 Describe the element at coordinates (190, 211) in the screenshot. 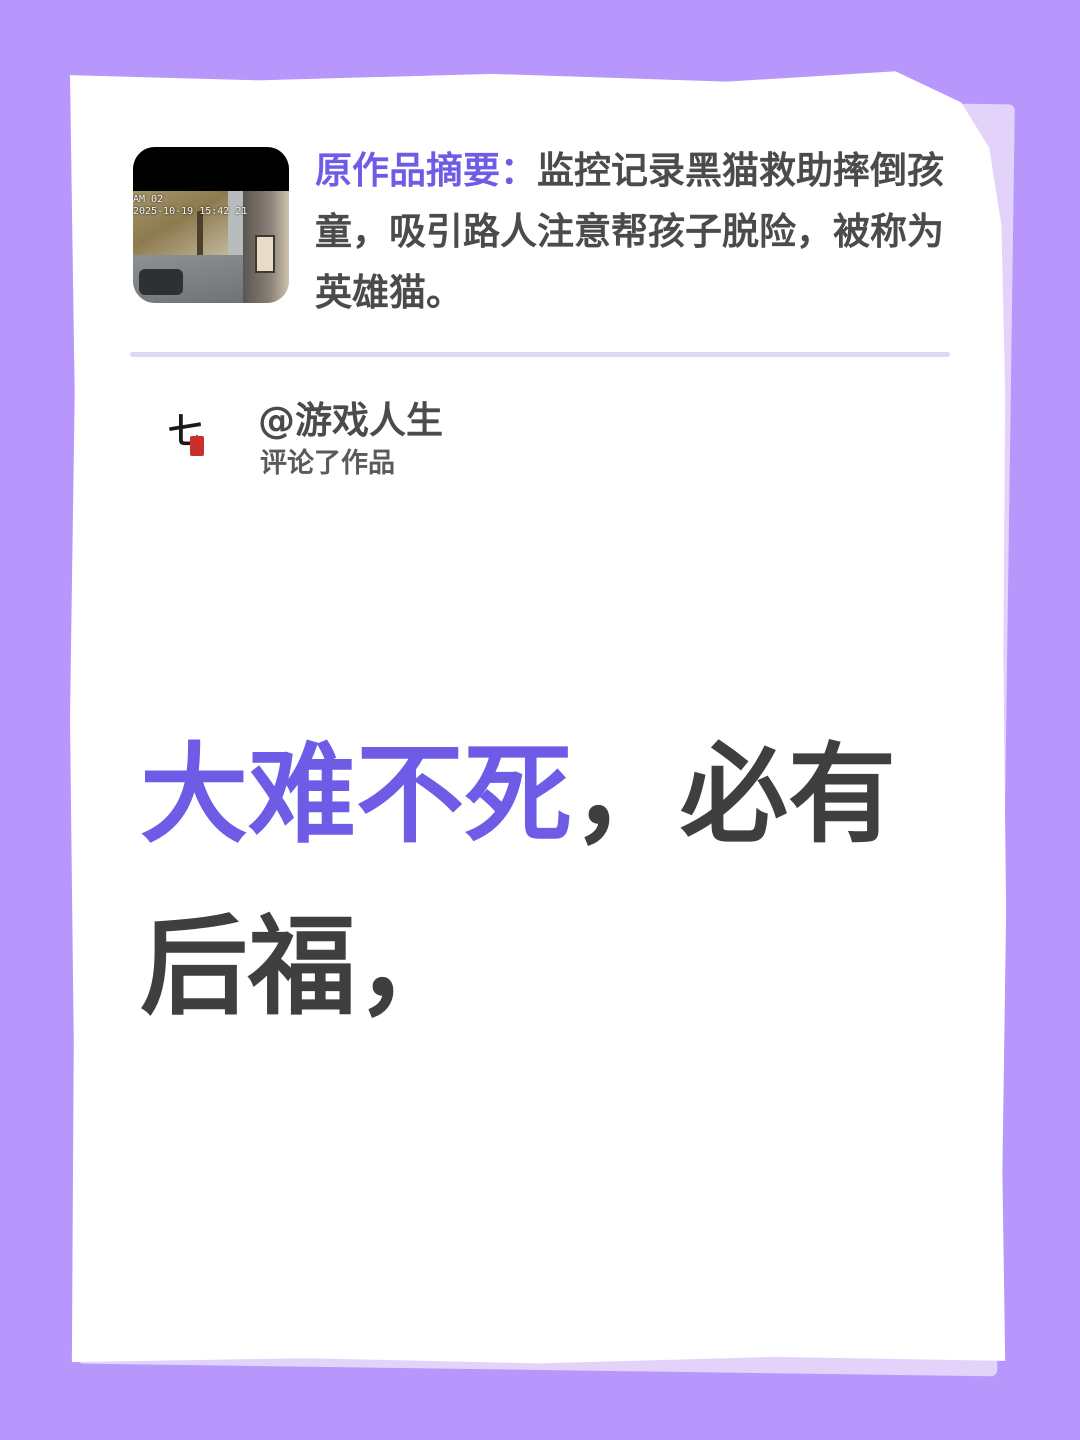

I see `cam-overlay-line2: 2025-10-19 15:42 21` at that location.